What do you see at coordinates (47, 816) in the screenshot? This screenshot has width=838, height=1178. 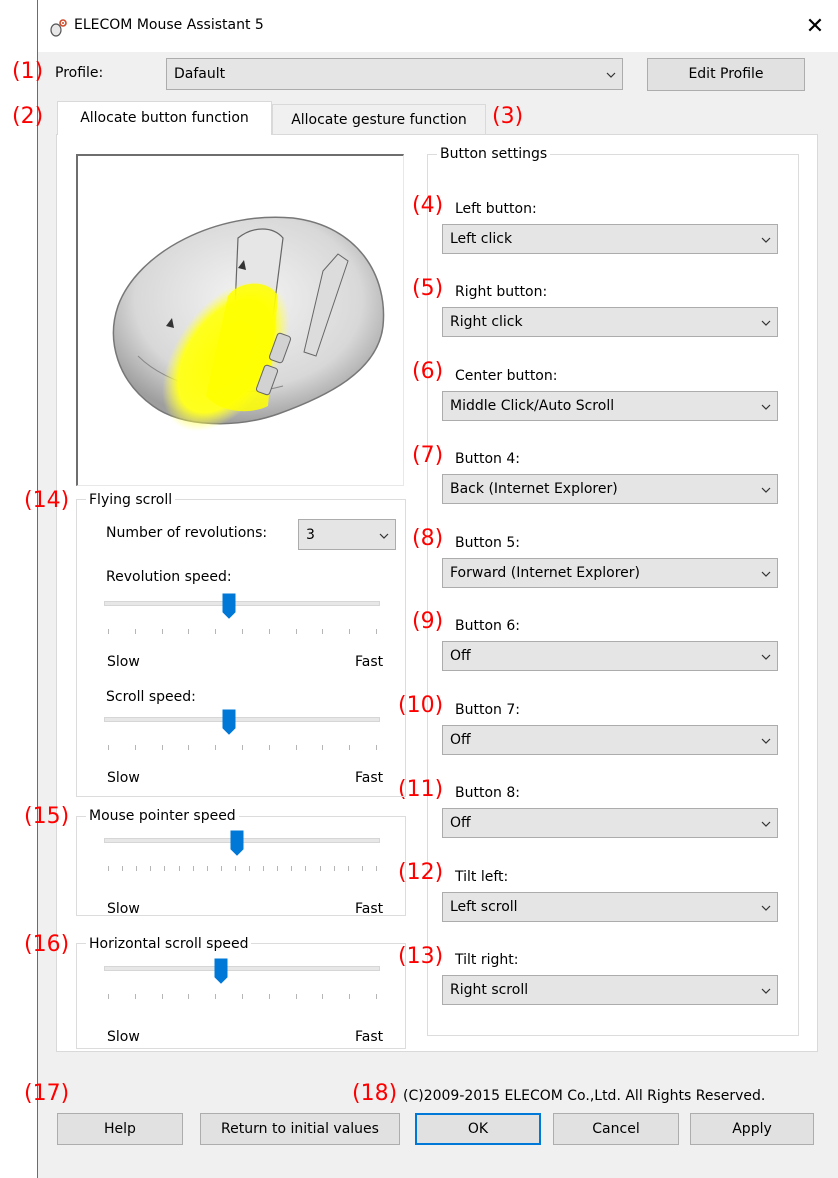 I see `callout-15: (15)` at bounding box center [47, 816].